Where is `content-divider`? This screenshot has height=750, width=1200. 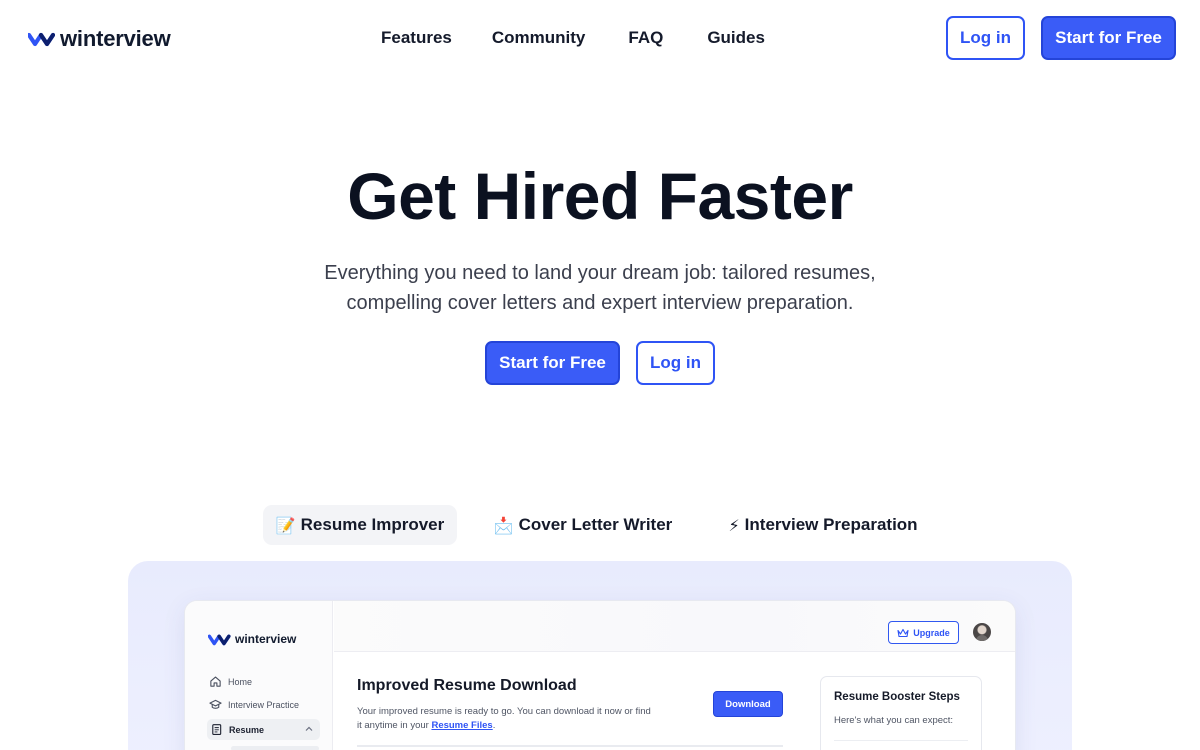
content-divider is located at coordinates (570, 746).